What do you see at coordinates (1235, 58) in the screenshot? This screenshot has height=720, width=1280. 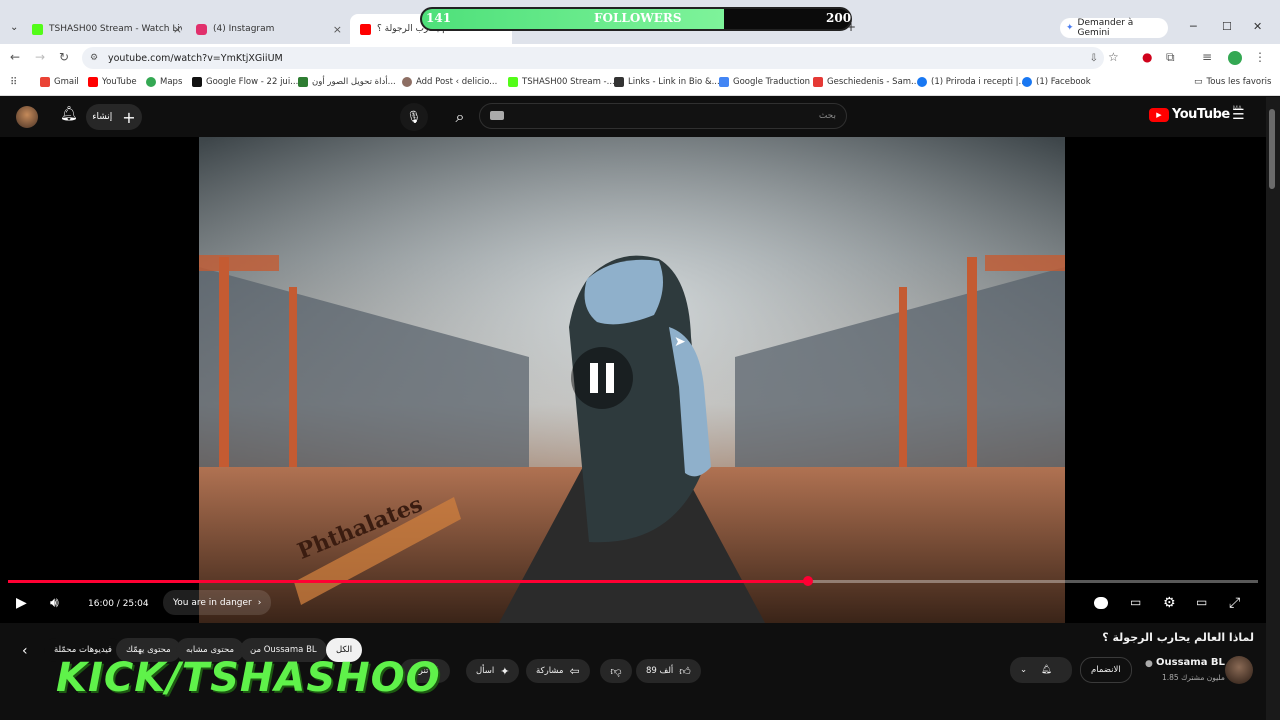 I see `profile-avatar` at bounding box center [1235, 58].